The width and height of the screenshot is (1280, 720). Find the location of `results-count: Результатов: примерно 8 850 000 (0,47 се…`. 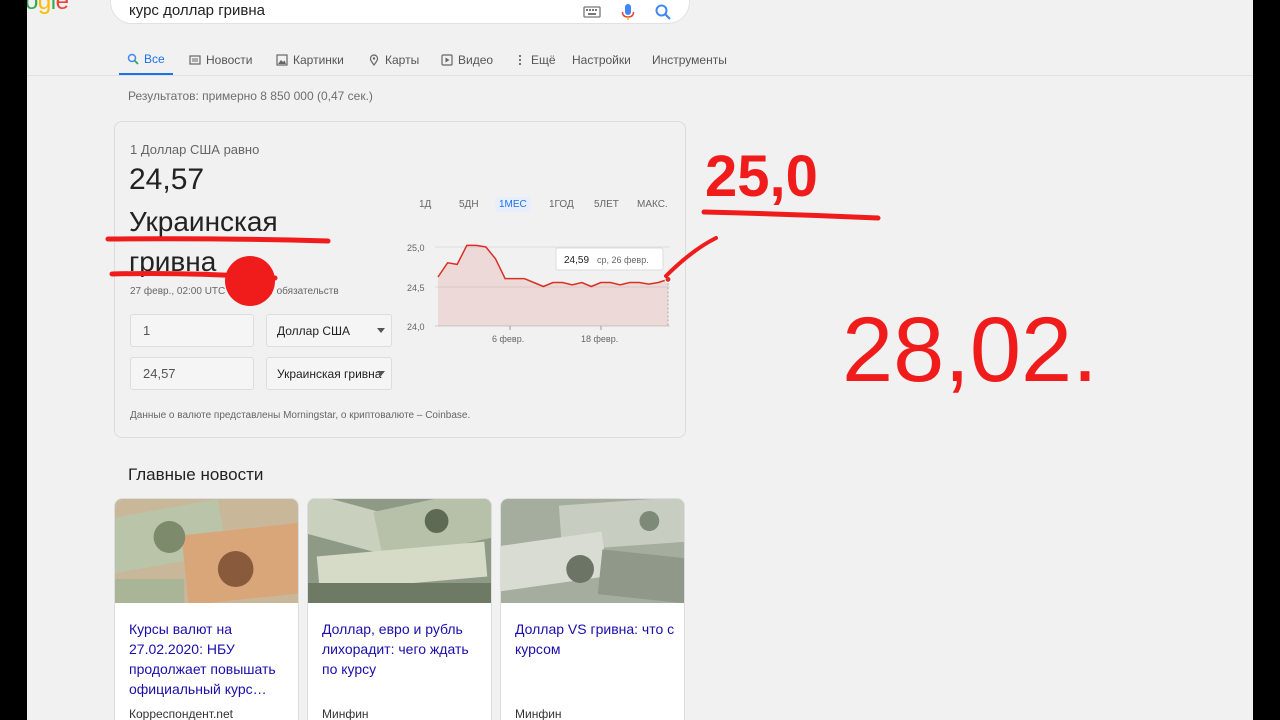

results-count: Результатов: примерно 8 850 000 (0,47 се… is located at coordinates (250, 96).